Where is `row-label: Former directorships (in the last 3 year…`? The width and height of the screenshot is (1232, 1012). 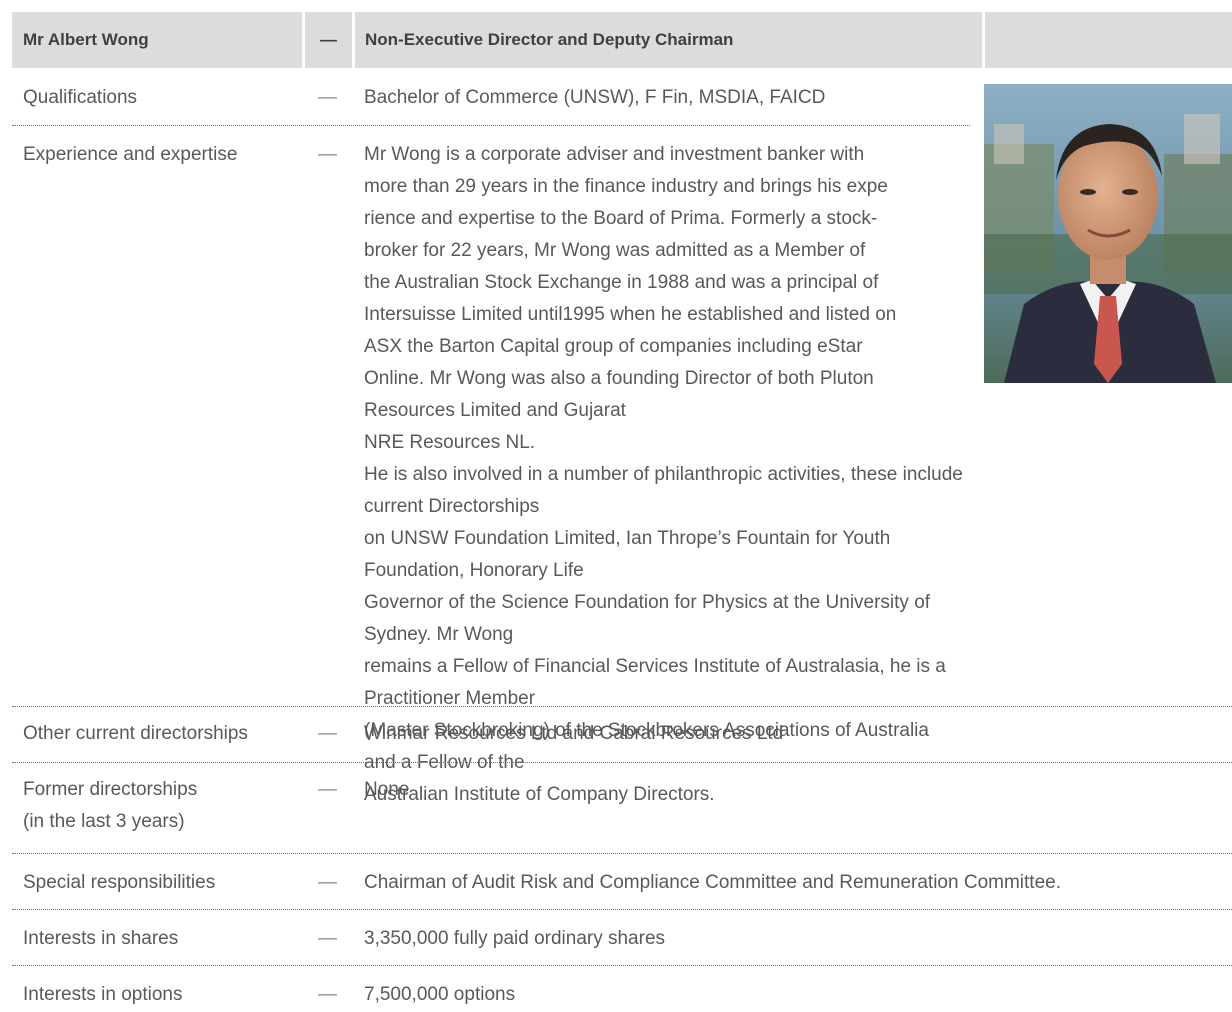 row-label: Former directorships (in the last 3 year… is located at coordinates (155, 806).